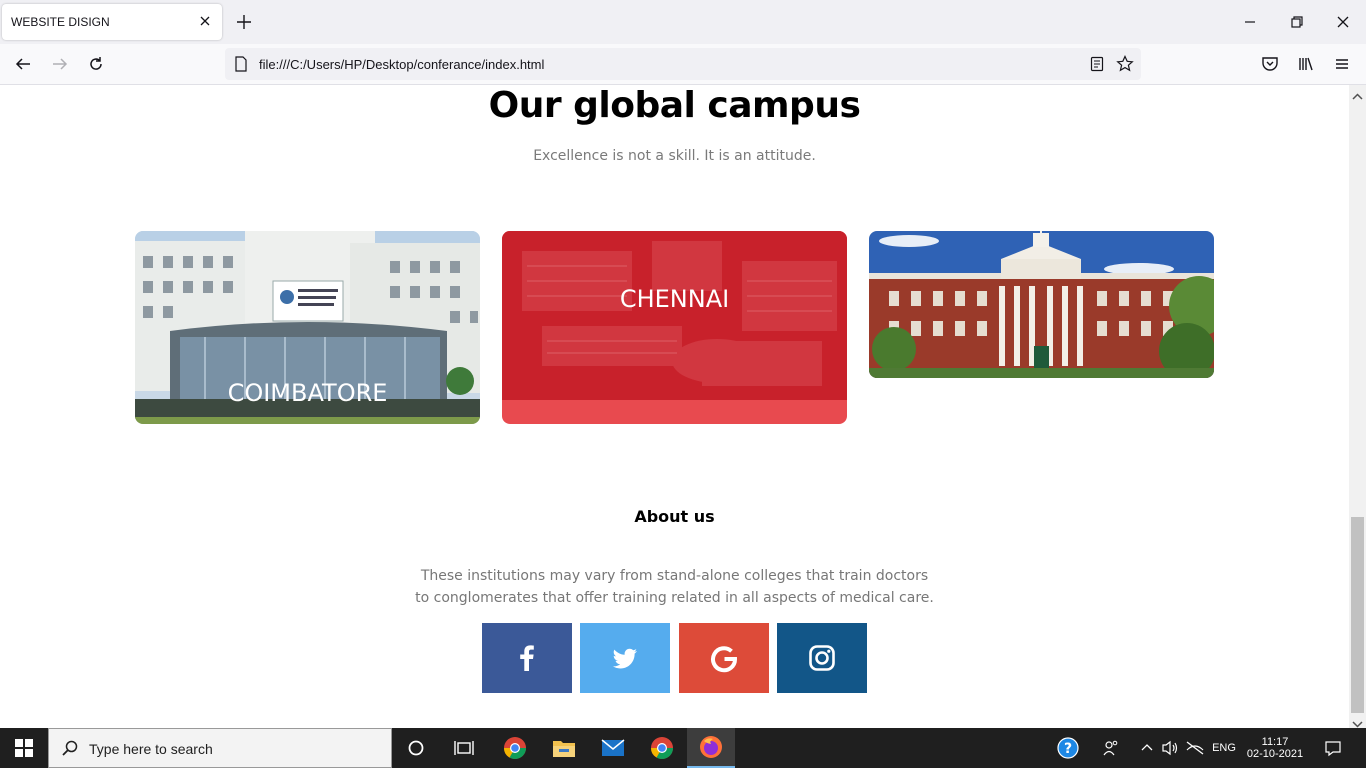  Describe the element at coordinates (1275, 742) in the screenshot. I see `clock-time: 11:17` at that location.